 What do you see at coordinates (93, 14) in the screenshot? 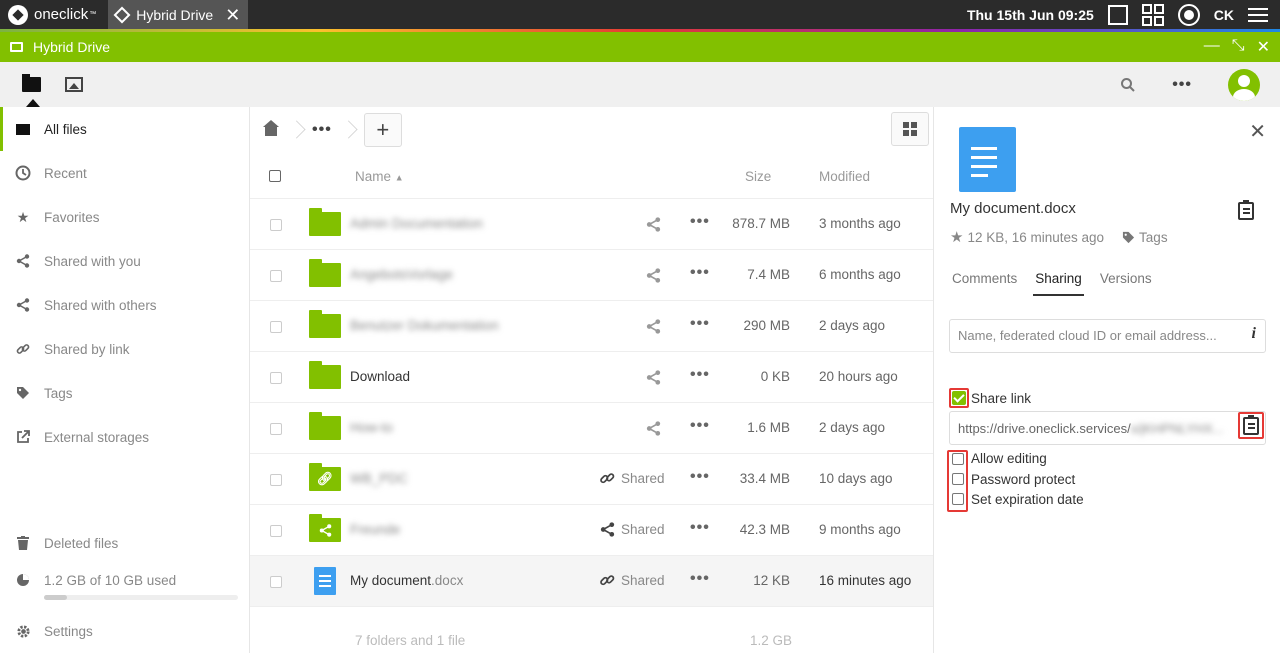
I see `brand-mark: ™` at bounding box center [93, 14].